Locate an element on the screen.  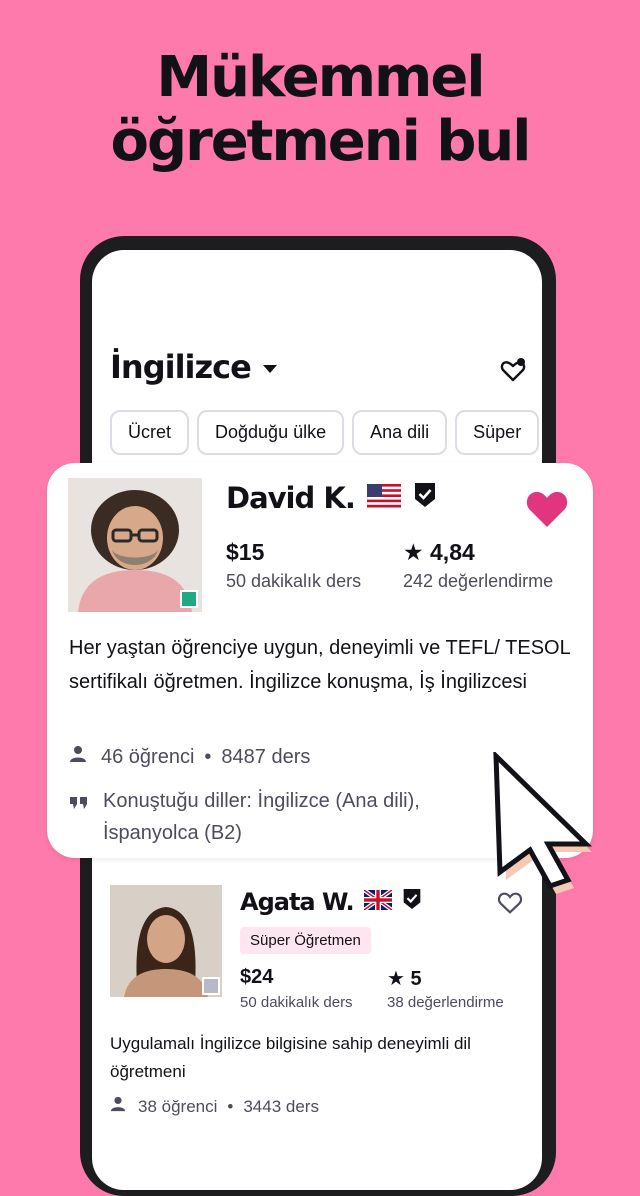
online-indicator is located at coordinates (189, 599).